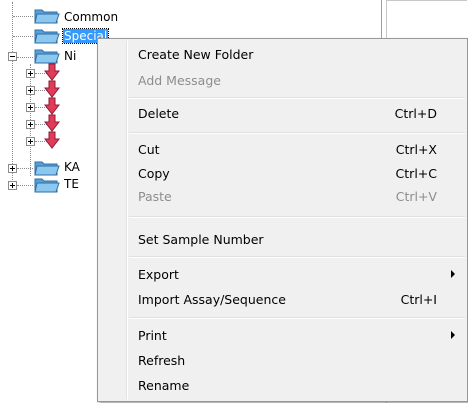 This screenshot has height=403, width=468. I want to click on tree-node-ni: Ni, so click(70, 56).